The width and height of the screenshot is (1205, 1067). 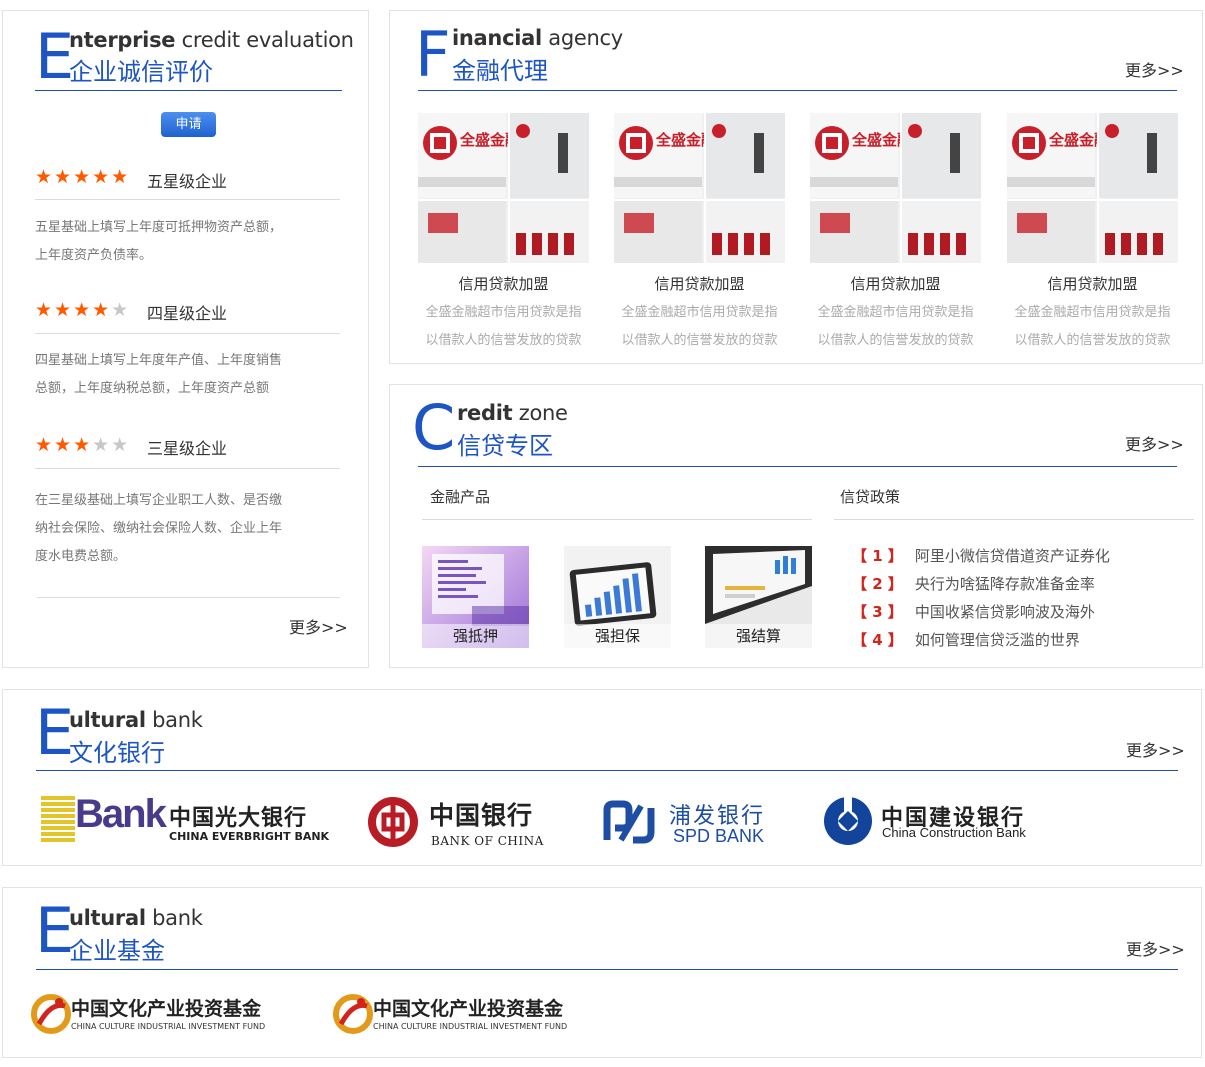 What do you see at coordinates (973, 611) in the screenshot?
I see `policy-item: 【 3 】中国收紧信贷影响波及海外` at bounding box center [973, 611].